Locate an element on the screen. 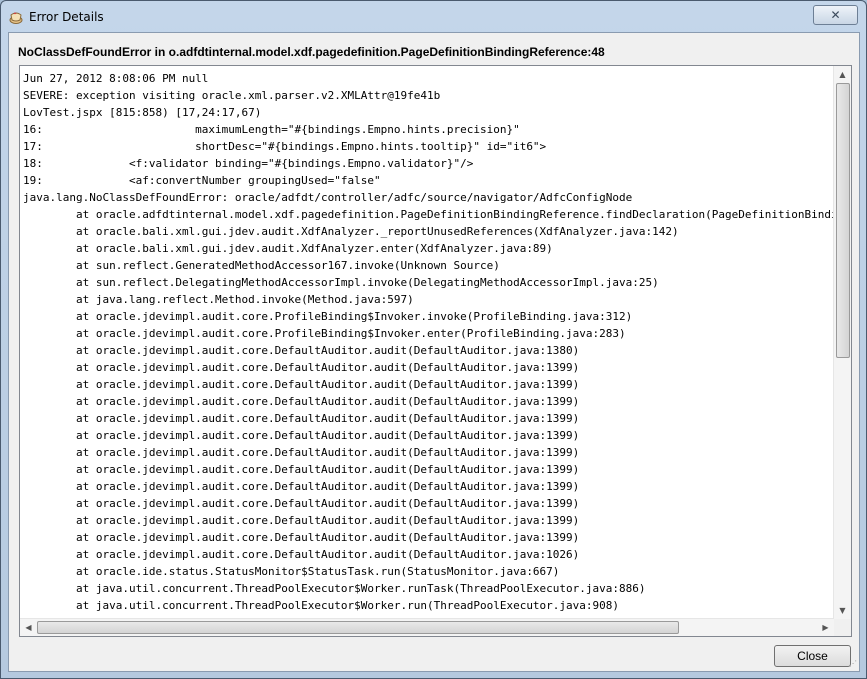  resize-grip-icon: ⋰ is located at coordinates (852, 664).